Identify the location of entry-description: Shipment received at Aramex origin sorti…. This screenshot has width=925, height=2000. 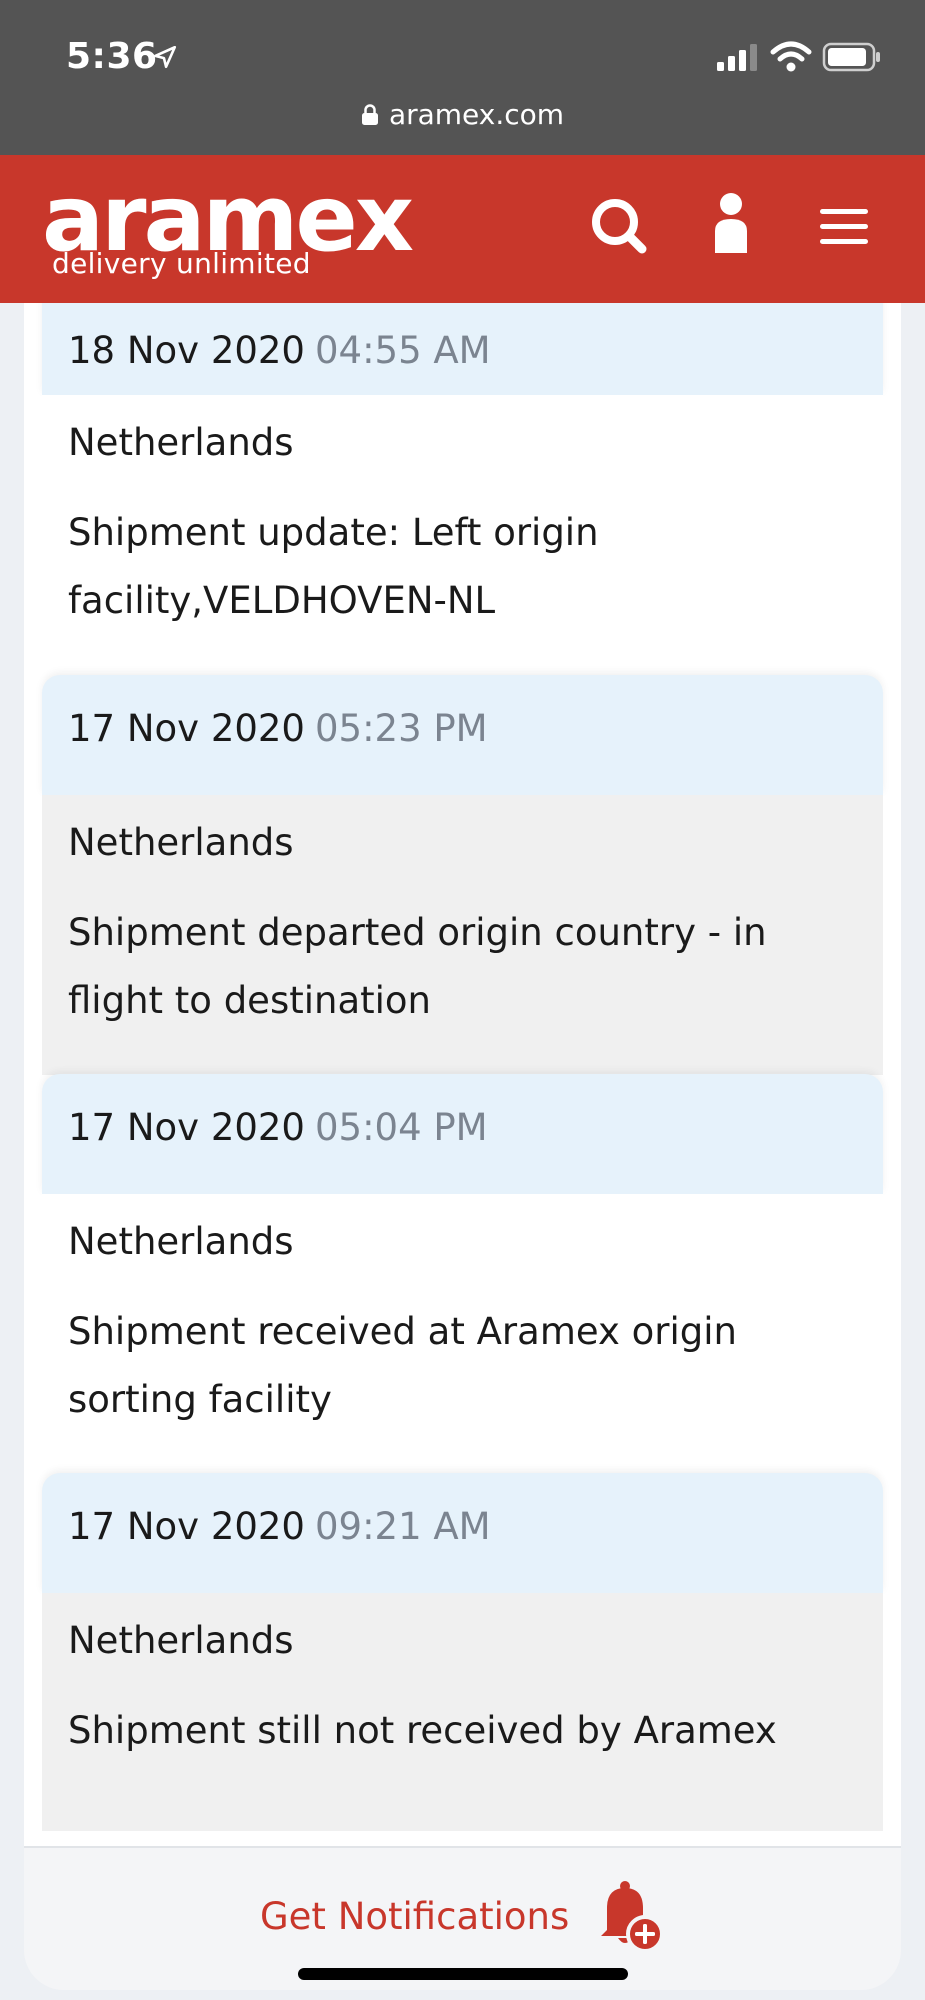
(402, 1365).